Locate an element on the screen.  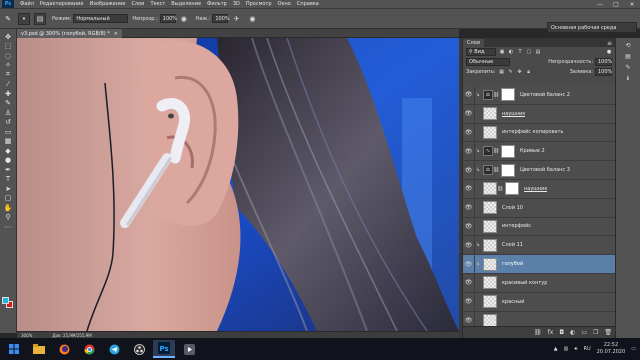
airbrush-icon: ✈ is located at coordinates (236, 19).